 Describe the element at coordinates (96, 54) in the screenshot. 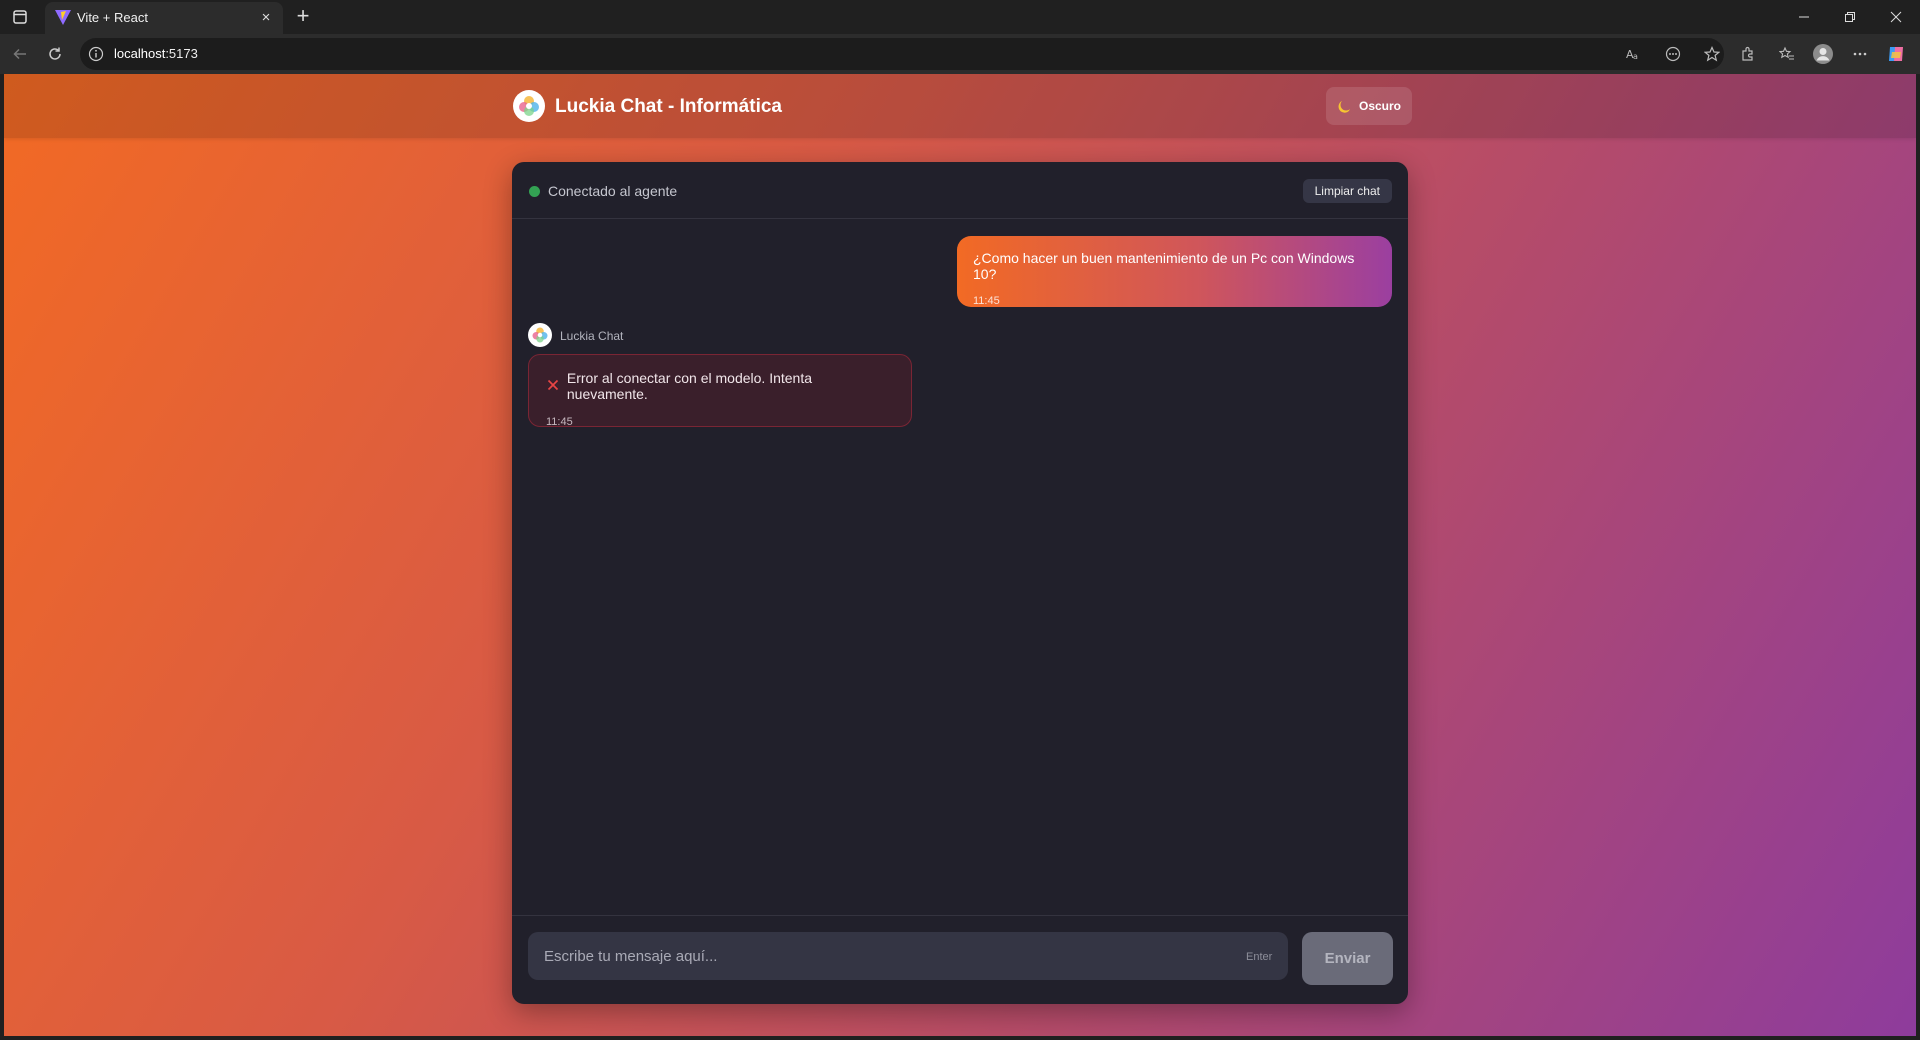

I see `site-info-icon` at that location.